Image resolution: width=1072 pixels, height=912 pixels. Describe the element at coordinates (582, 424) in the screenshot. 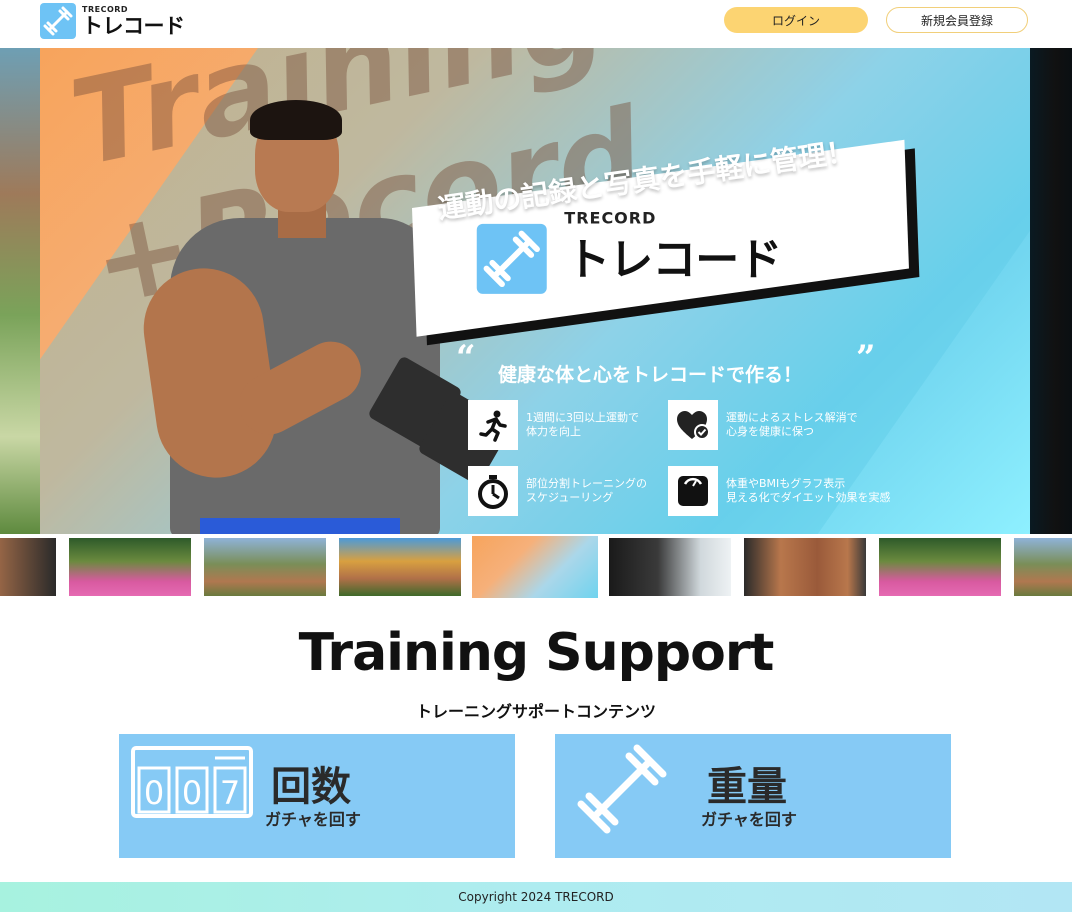

I see `feature-text: 1週間に3回以上運動で 体力を向上` at that location.